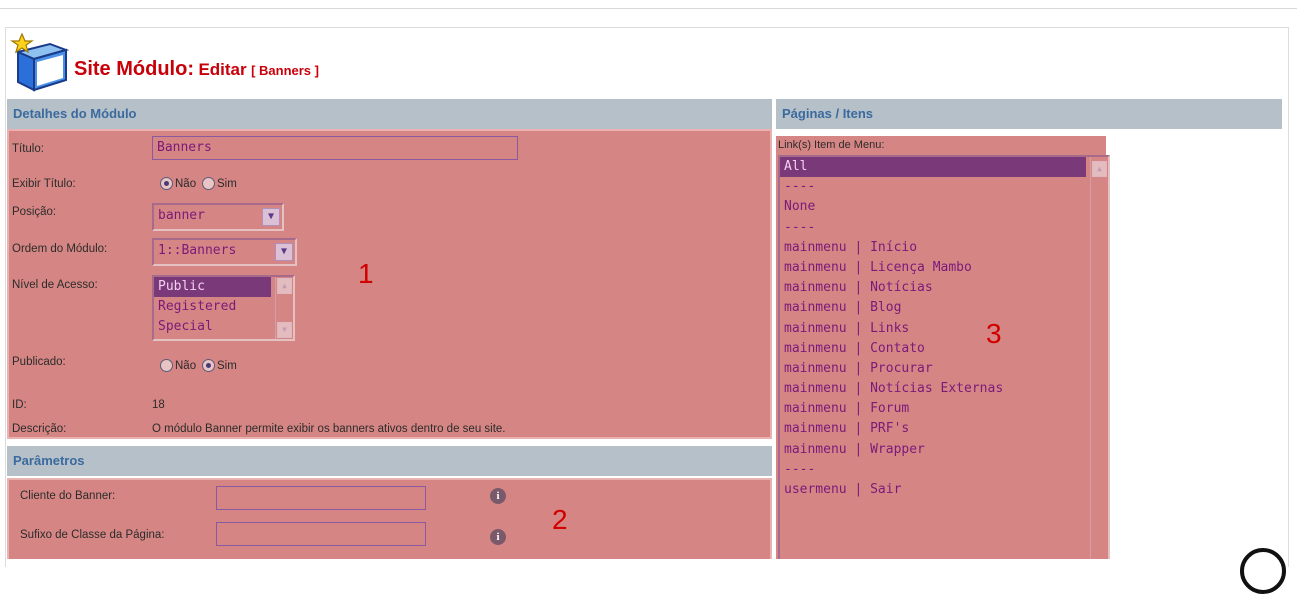 The height and width of the screenshot is (594, 1297). What do you see at coordinates (218, 217) in the screenshot?
I see `posicao-select: banner ▼` at bounding box center [218, 217].